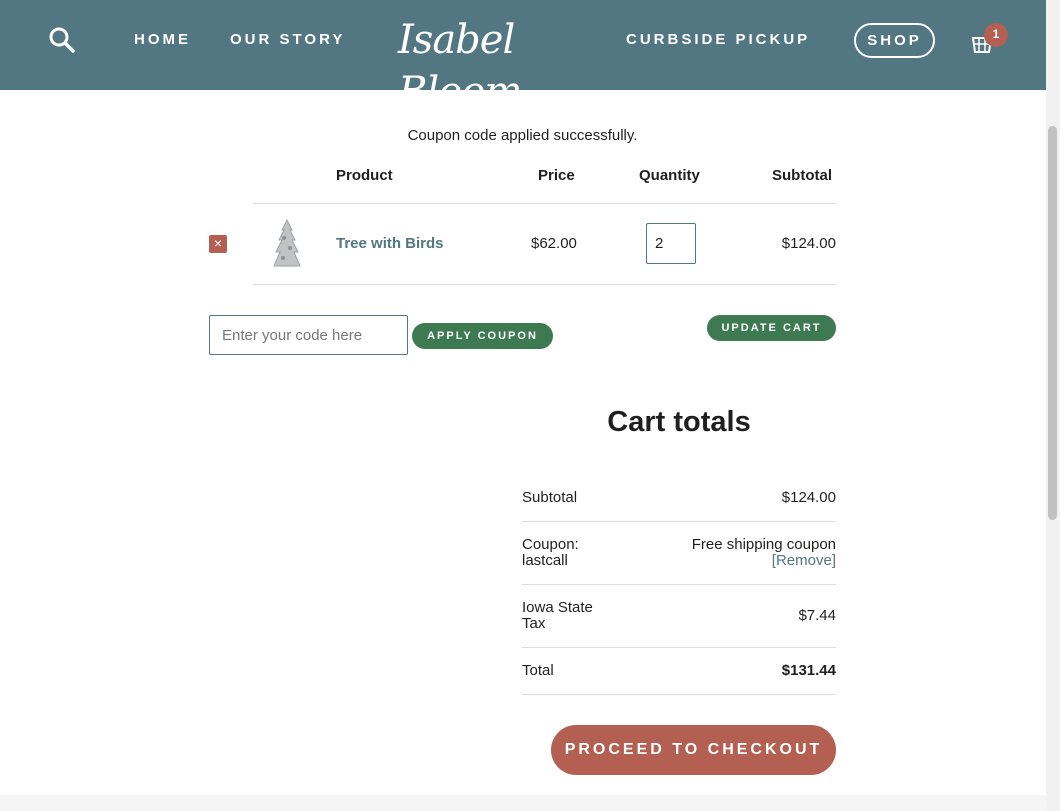 The image size is (1060, 811). Describe the element at coordinates (523, 803) in the screenshot. I see `footer-strip` at that location.